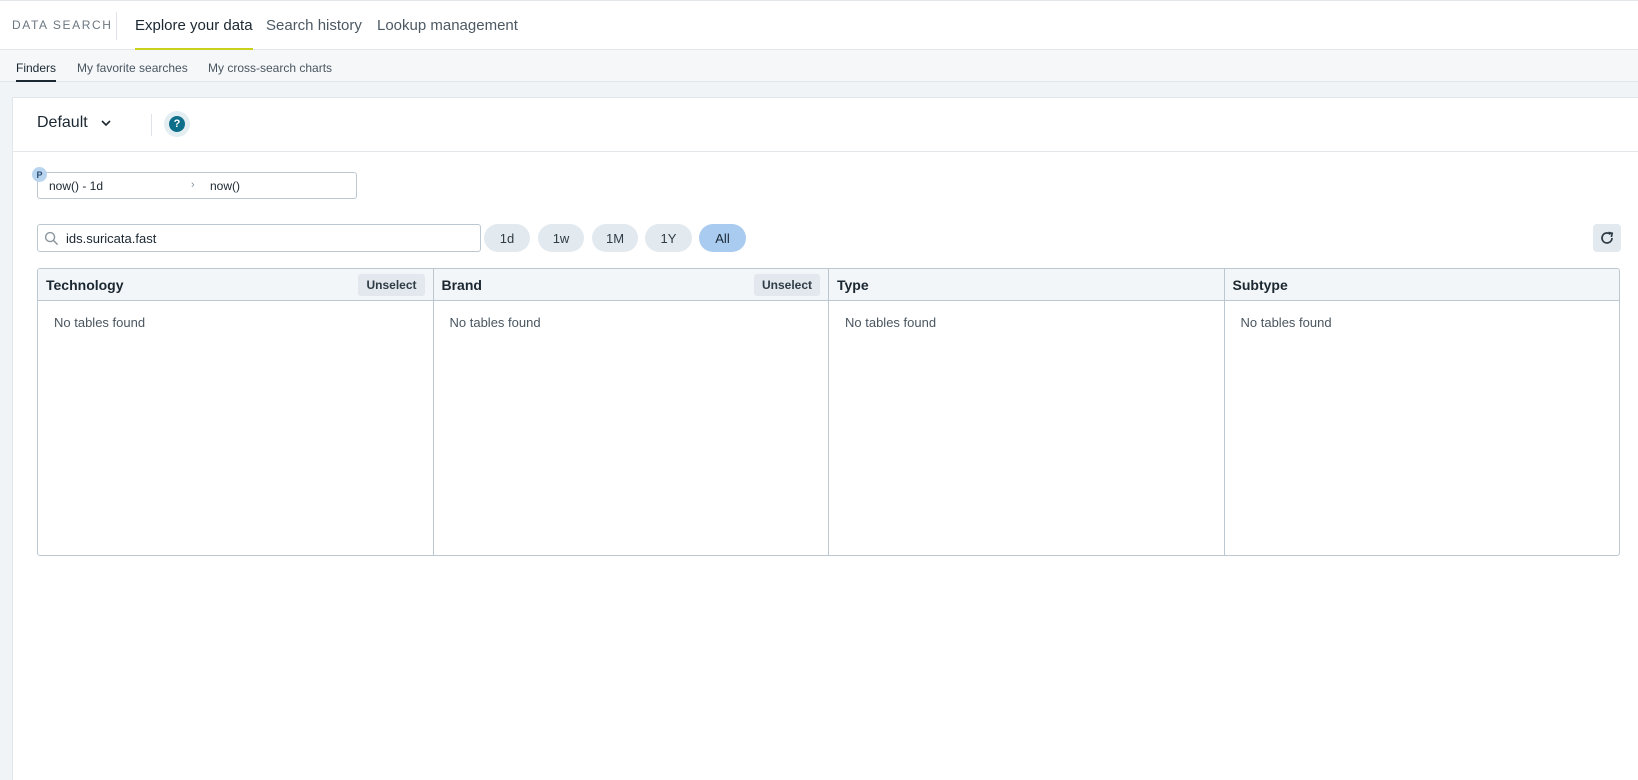  I want to click on period-1m-button: 1M, so click(615, 238).